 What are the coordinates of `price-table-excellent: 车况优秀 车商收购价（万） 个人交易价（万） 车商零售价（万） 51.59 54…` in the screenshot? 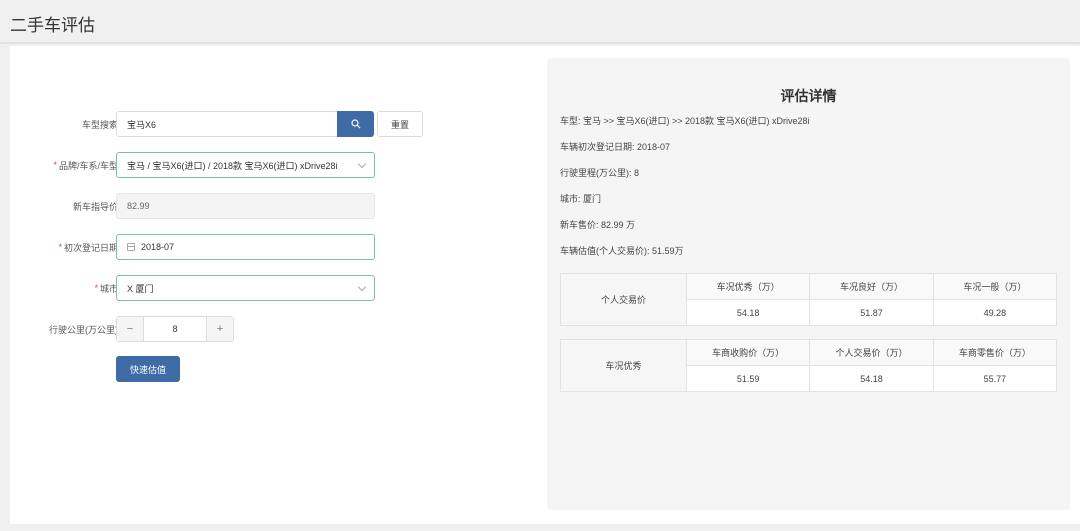 It's located at (809, 365).